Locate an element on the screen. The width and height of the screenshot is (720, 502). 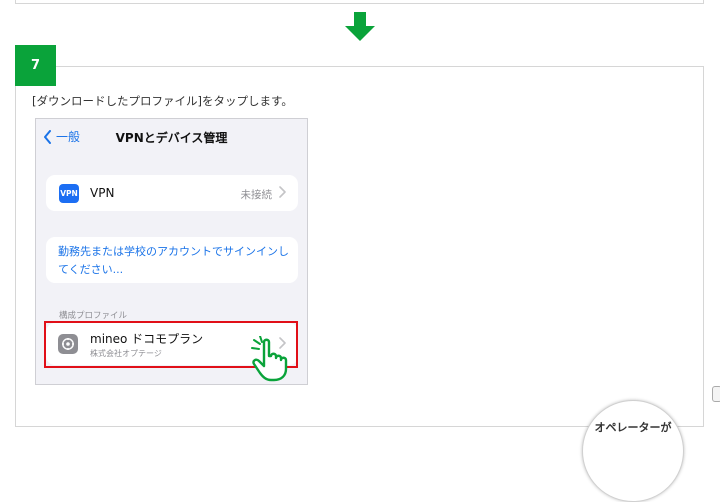
nav-title: VPNとデバイス管理 is located at coordinates (171, 138).